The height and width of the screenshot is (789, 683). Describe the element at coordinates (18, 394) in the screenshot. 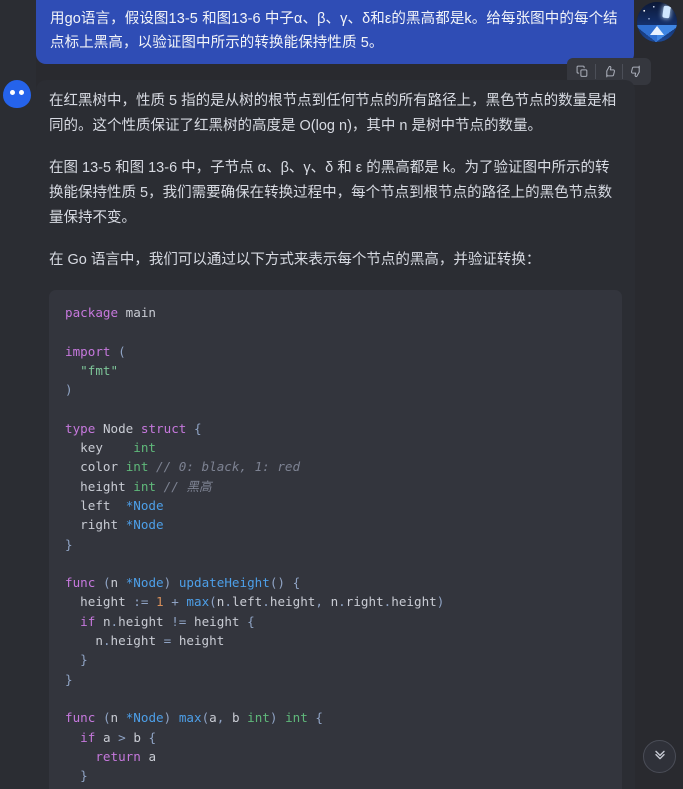

I see `left-gutter` at that location.